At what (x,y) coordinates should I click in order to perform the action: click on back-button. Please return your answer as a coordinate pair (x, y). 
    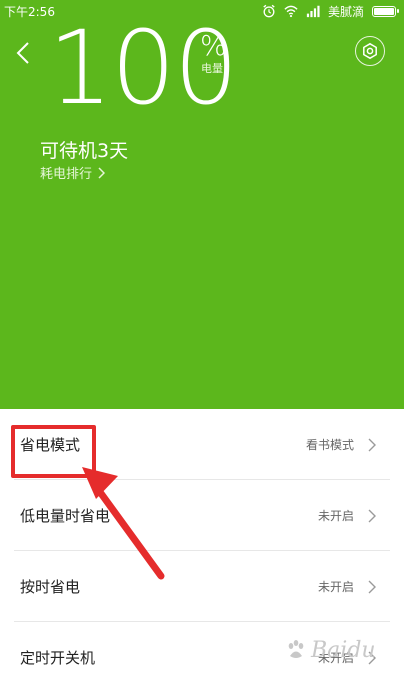
    Looking at the image, I should click on (23, 53).